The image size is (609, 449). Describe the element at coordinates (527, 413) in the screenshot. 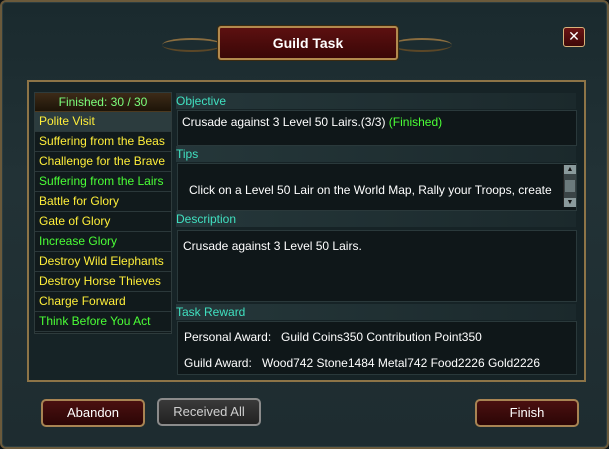

I see `finish-button: Finish` at that location.